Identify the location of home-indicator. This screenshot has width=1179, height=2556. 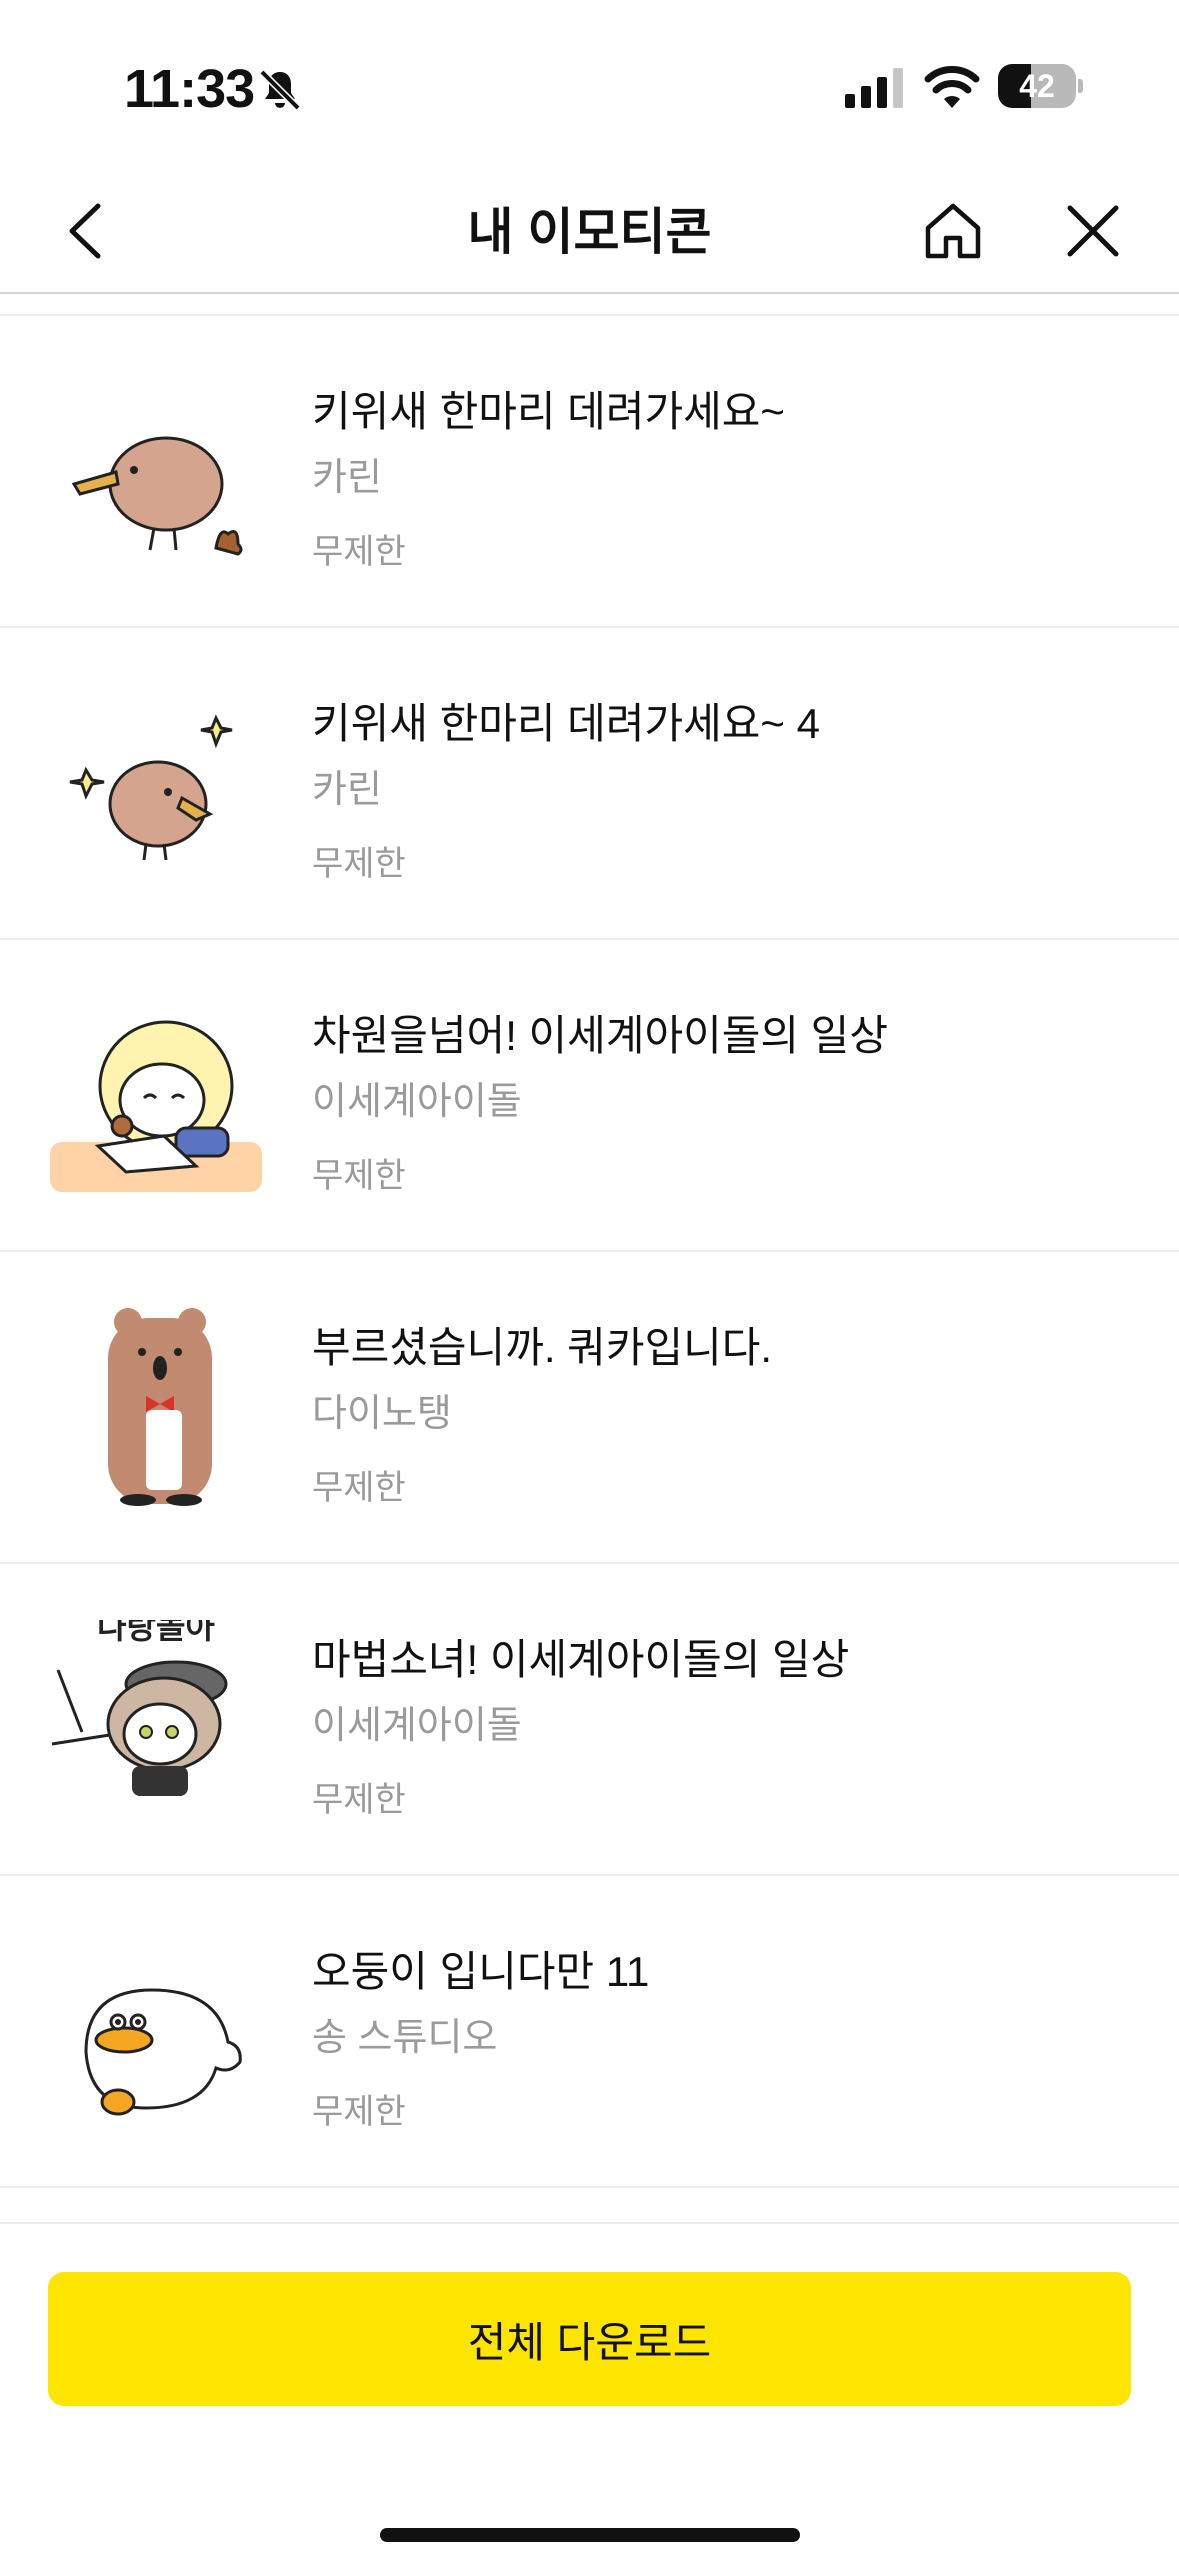
(590, 2535).